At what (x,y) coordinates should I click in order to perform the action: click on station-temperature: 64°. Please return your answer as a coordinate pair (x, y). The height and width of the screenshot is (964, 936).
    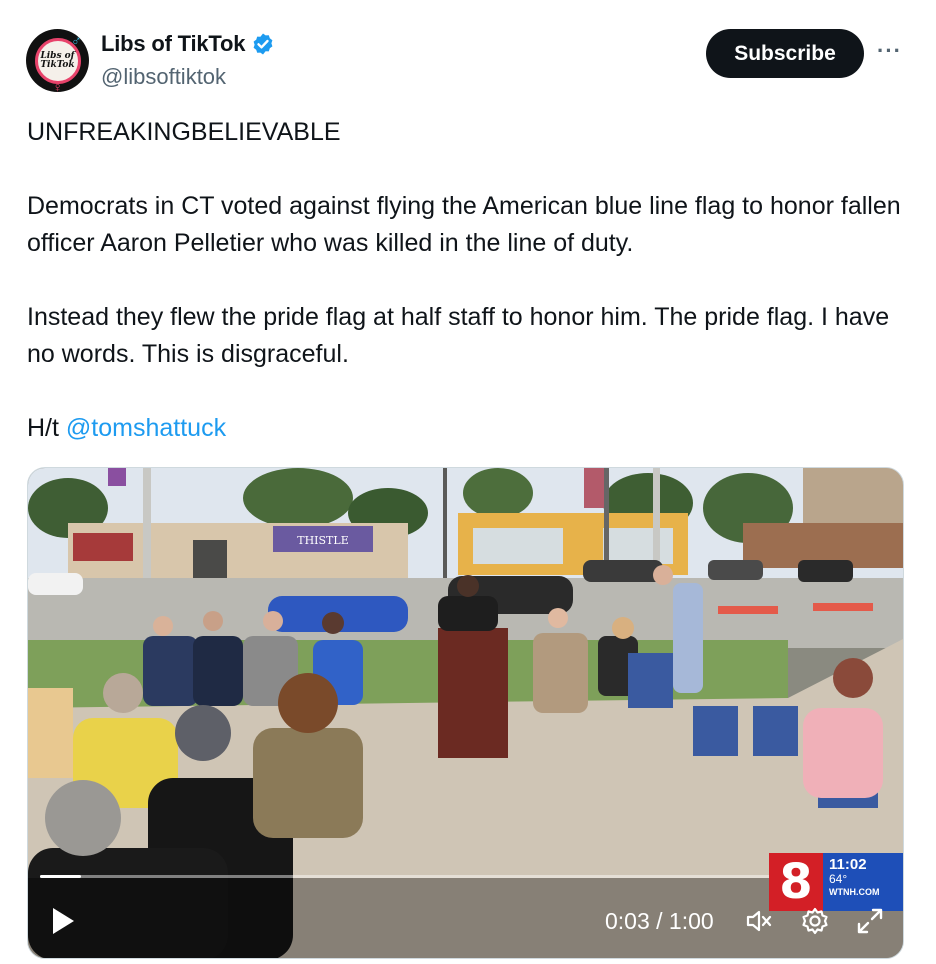
    Looking at the image, I should click on (838, 879).